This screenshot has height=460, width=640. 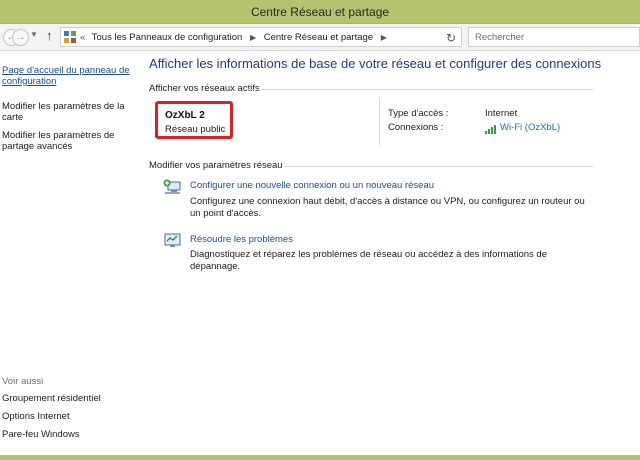 I want to click on network-info-divider, so click(x=379, y=122).